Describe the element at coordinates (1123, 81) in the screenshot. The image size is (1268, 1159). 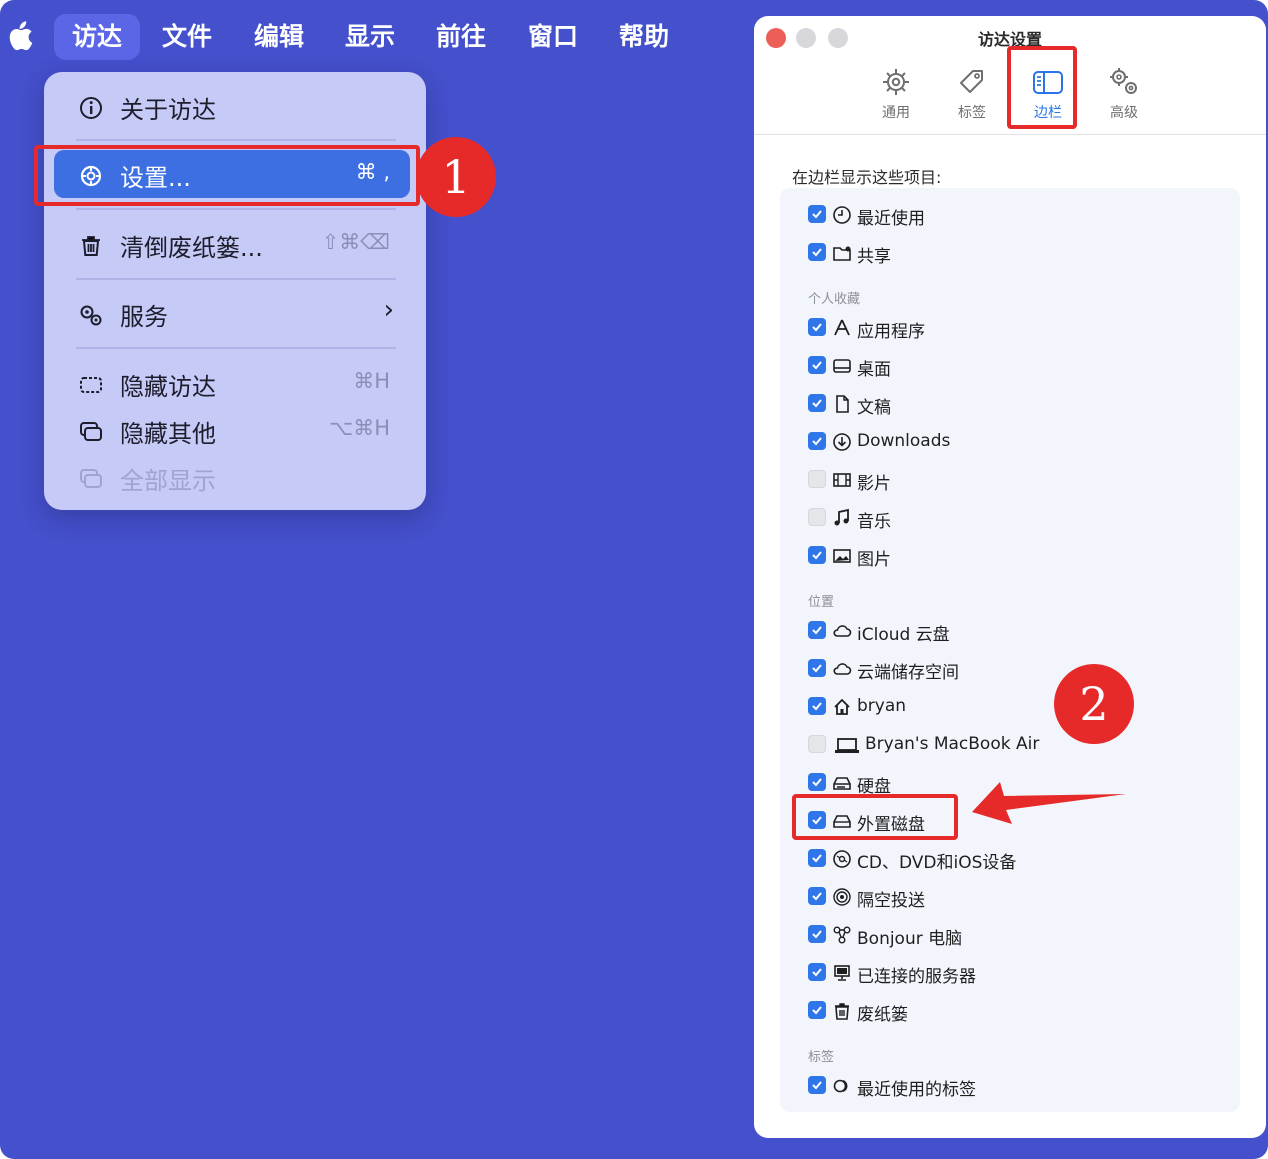
I see `gears-icon` at that location.